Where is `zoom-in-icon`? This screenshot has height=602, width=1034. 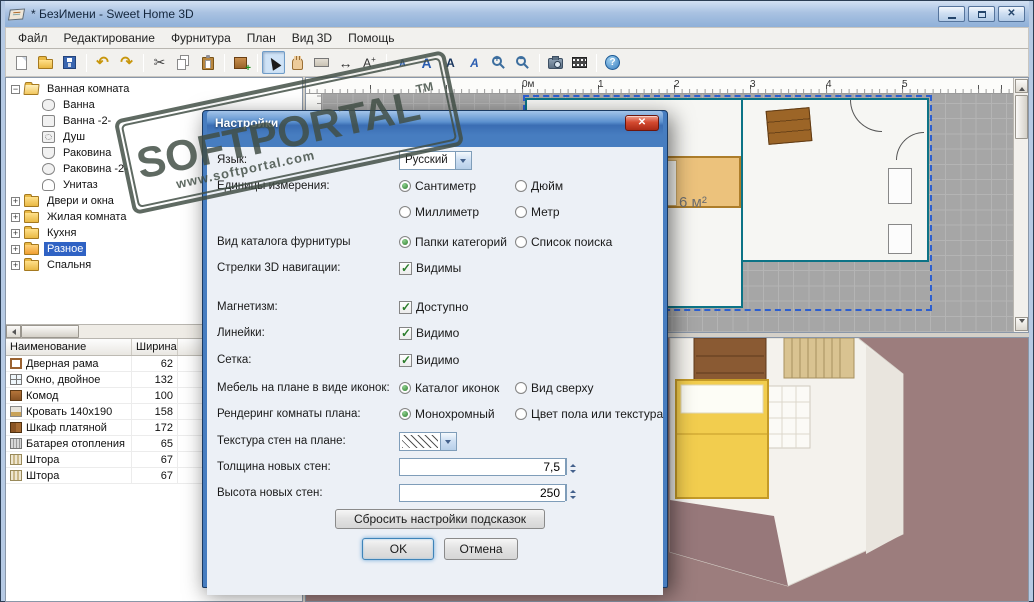
zoom-in-icon is located at coordinates (497, 60).